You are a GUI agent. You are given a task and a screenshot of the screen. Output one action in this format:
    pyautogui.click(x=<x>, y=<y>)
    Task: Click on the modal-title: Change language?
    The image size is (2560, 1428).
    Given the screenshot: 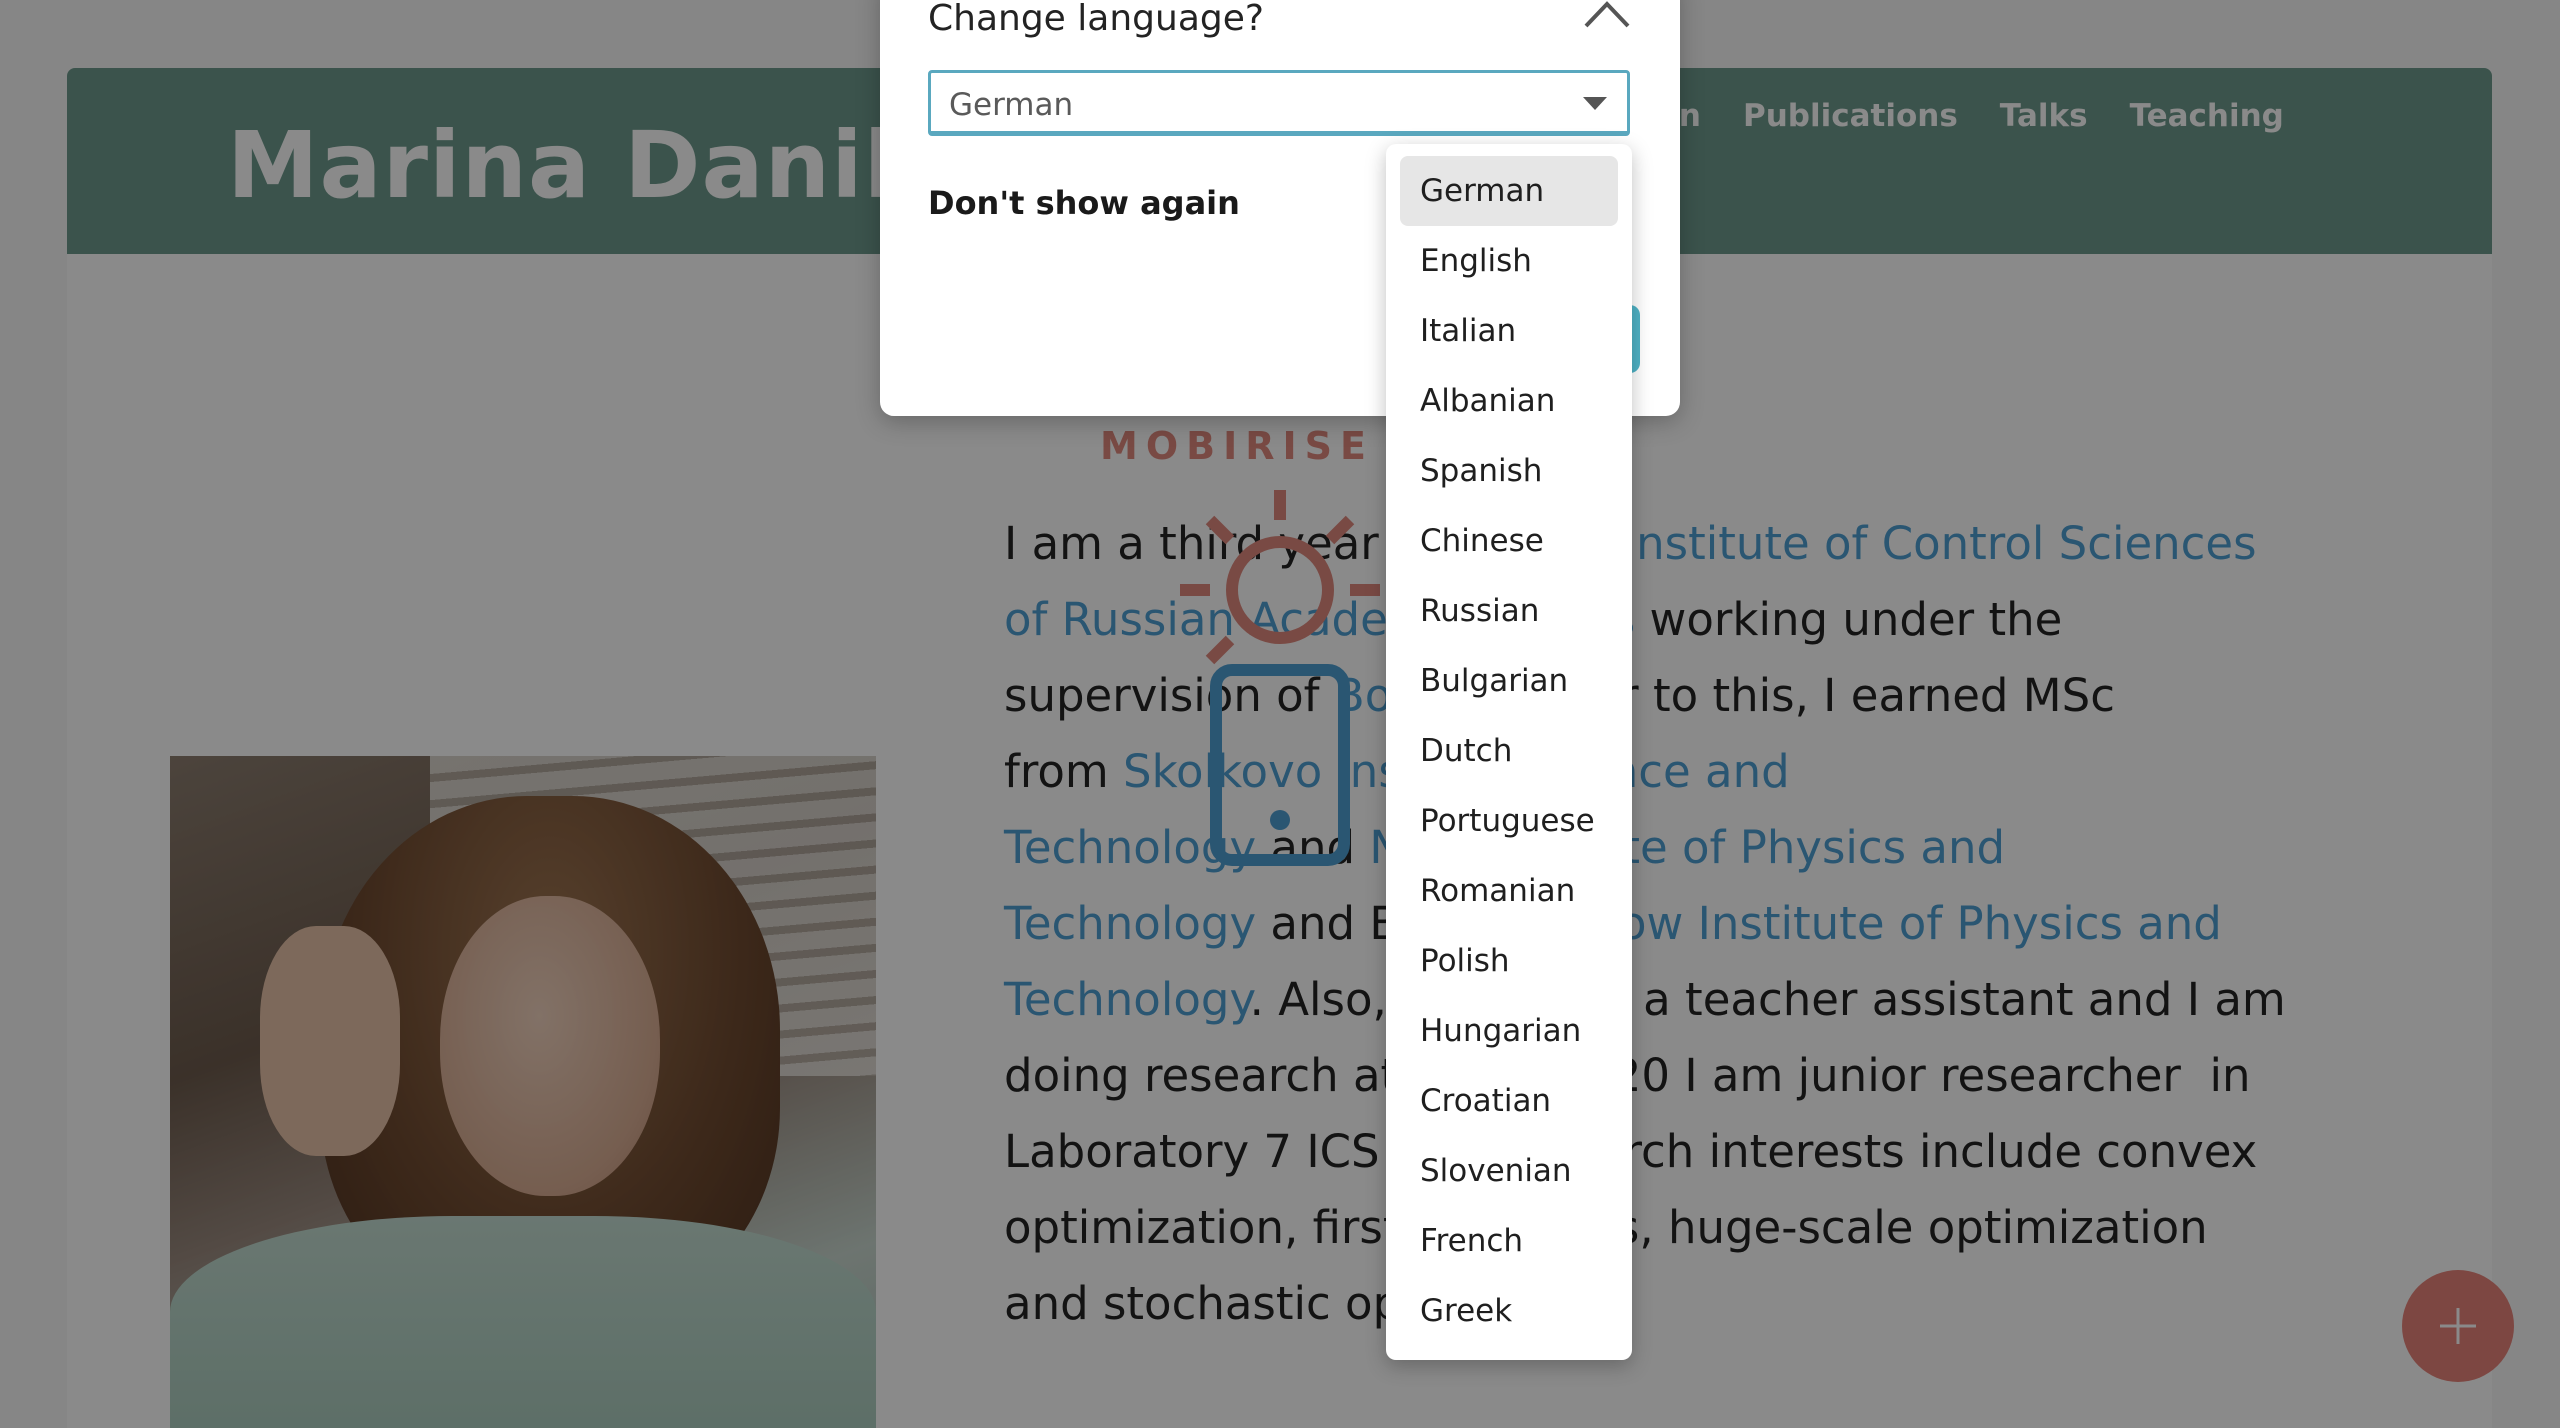 What is the action you would take?
    pyautogui.click(x=1096, y=19)
    